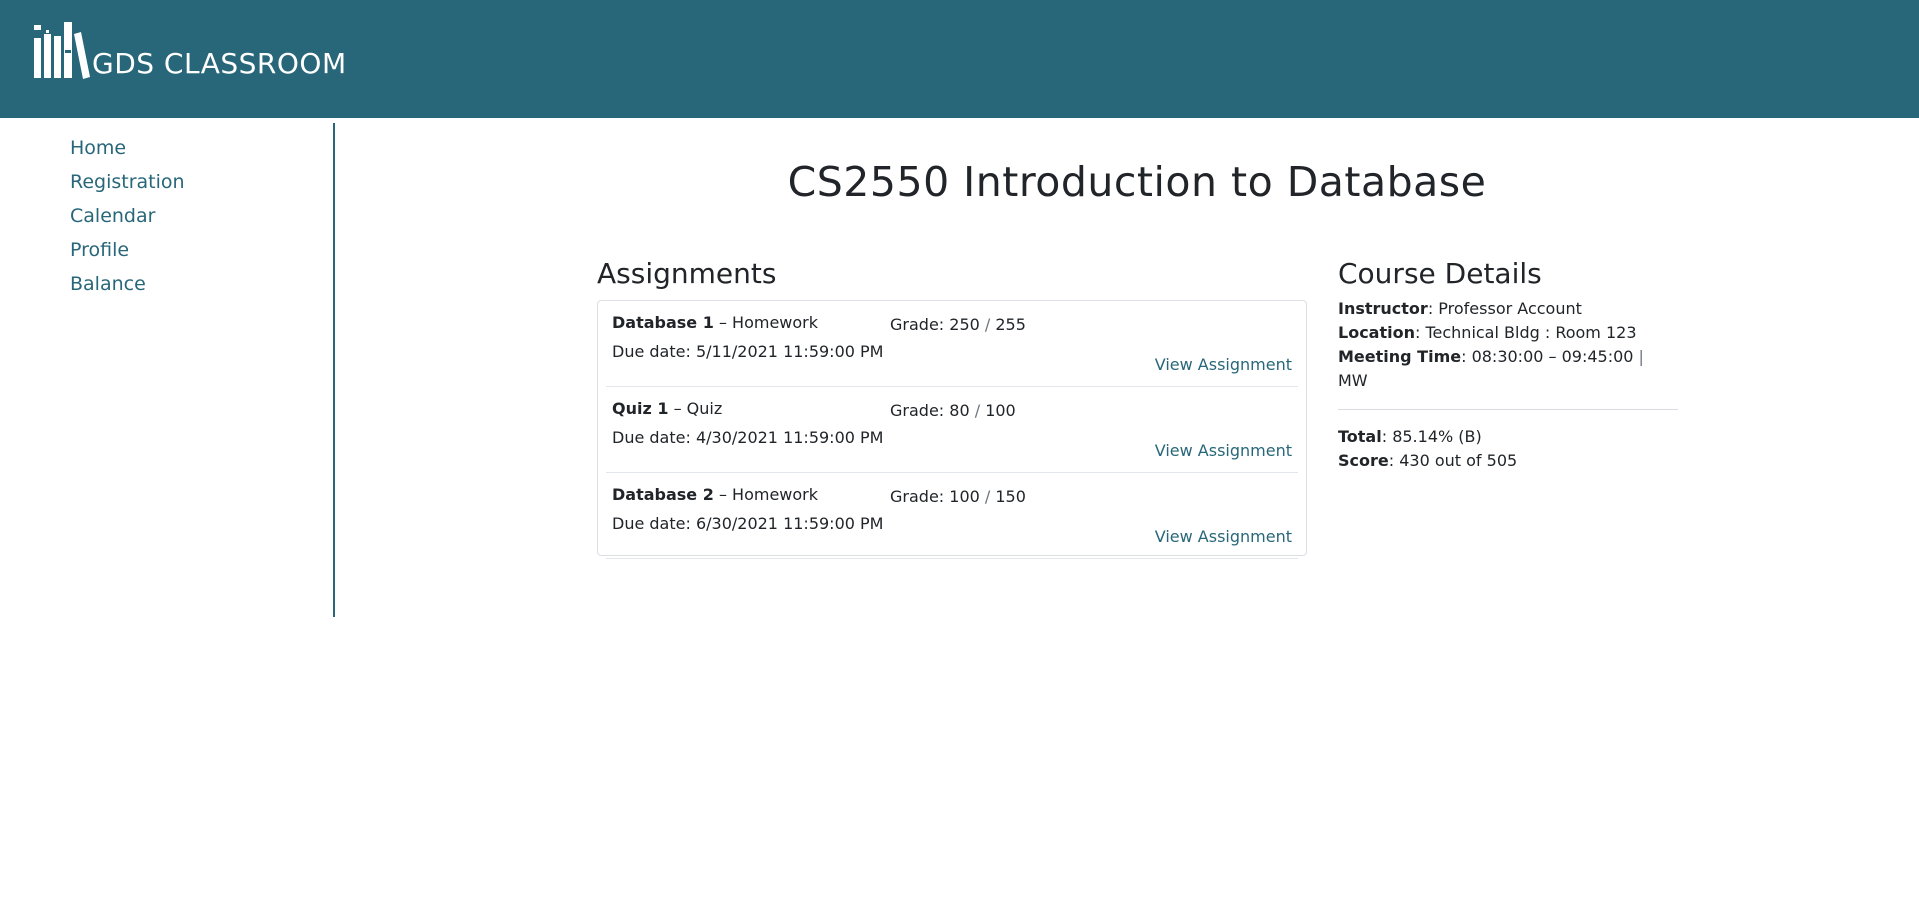 The image size is (1919, 924). I want to click on page-title: CS2550 Introduction to Database, so click(1137, 182).